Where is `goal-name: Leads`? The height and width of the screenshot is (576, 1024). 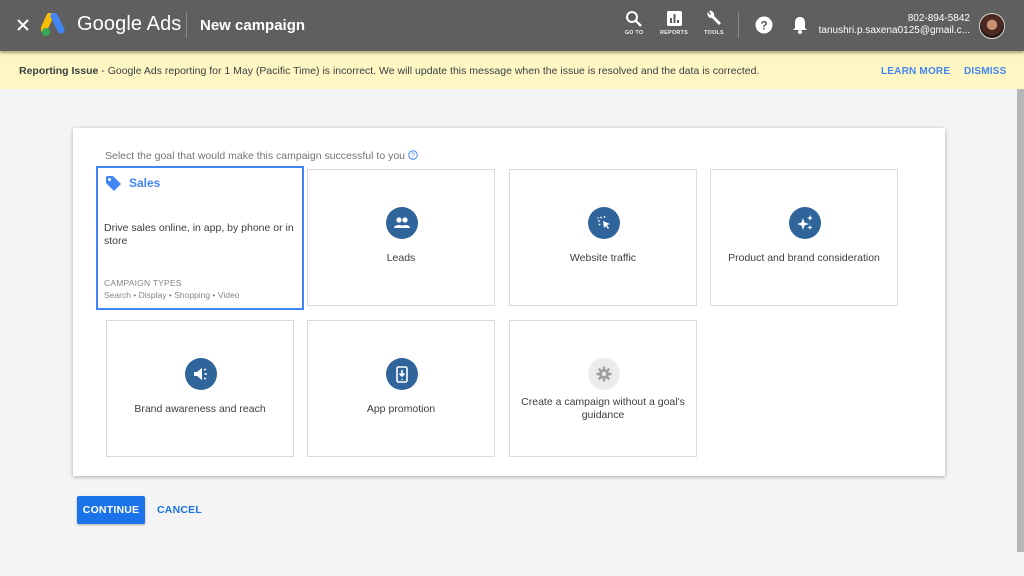 goal-name: Leads is located at coordinates (401, 258).